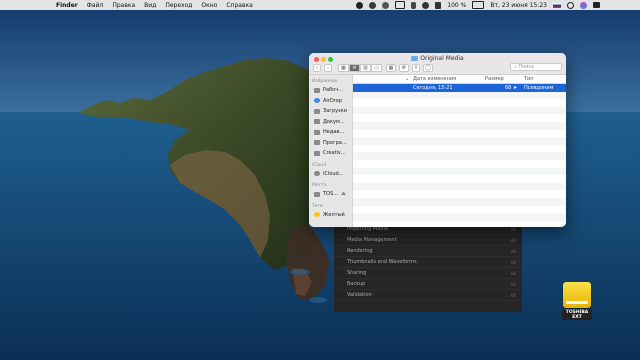 The width and height of the screenshot is (640, 360). What do you see at coordinates (414, 5) in the screenshot?
I see `bluetooth-icon` at bounding box center [414, 5].